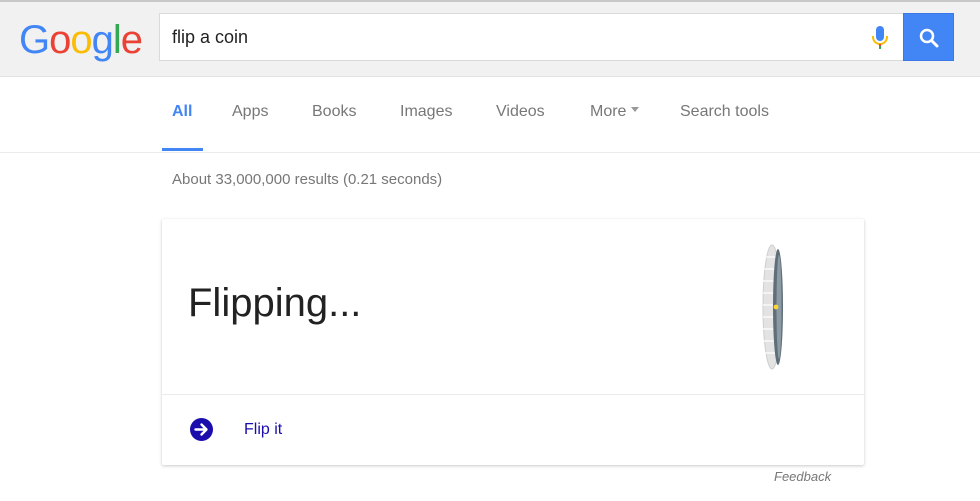 Image resolution: width=980 pixels, height=501 pixels. I want to click on arrow-right-circle-icon, so click(201, 429).